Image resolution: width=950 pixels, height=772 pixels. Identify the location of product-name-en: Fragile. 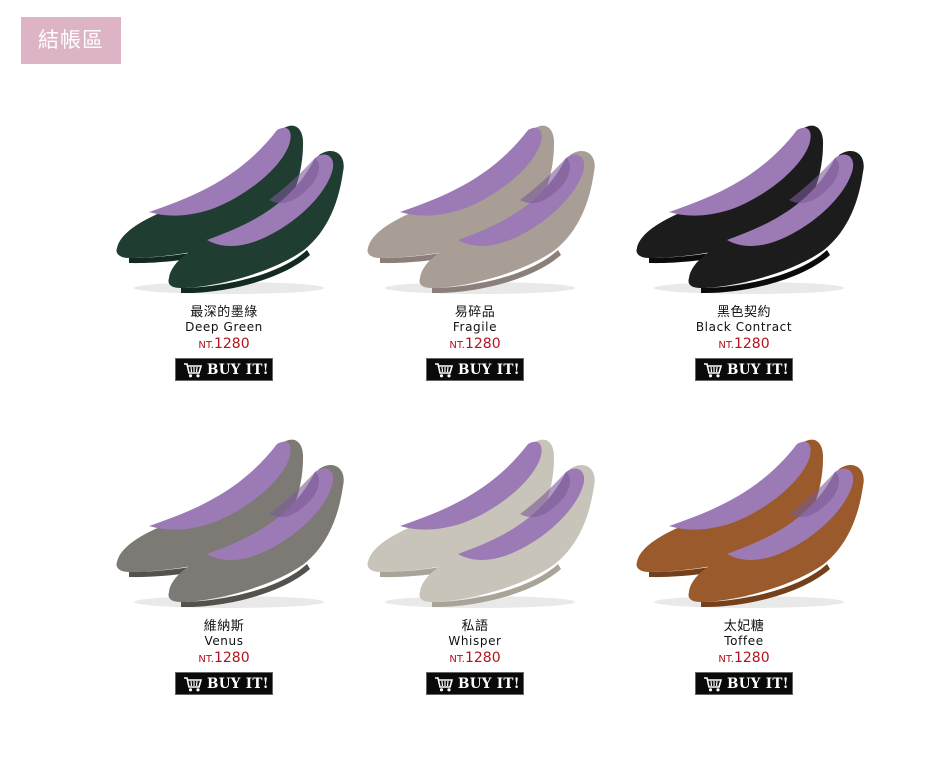
(475, 327).